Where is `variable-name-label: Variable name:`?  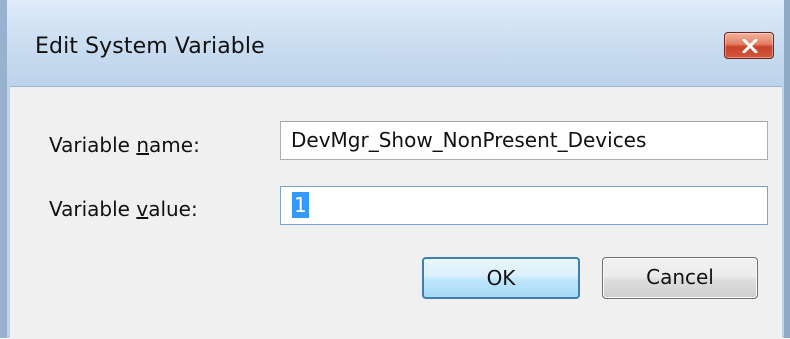 variable-name-label: Variable name: is located at coordinates (124, 145).